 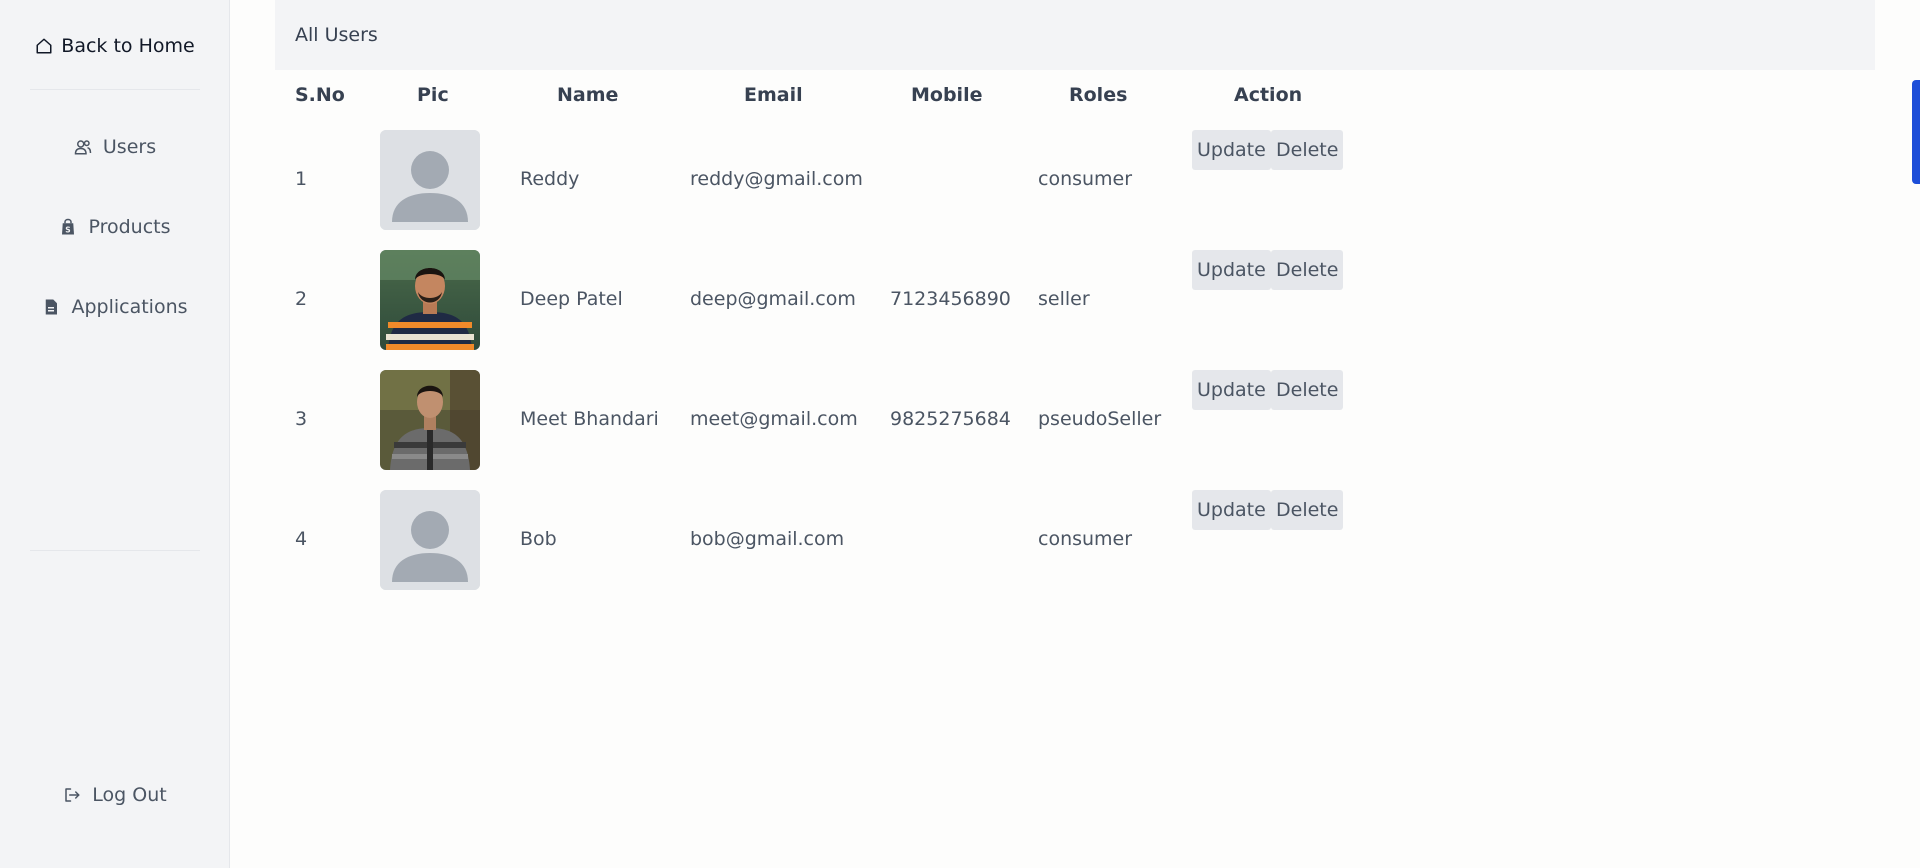 I want to click on back-to-home-label: Back to Home, so click(x=128, y=46).